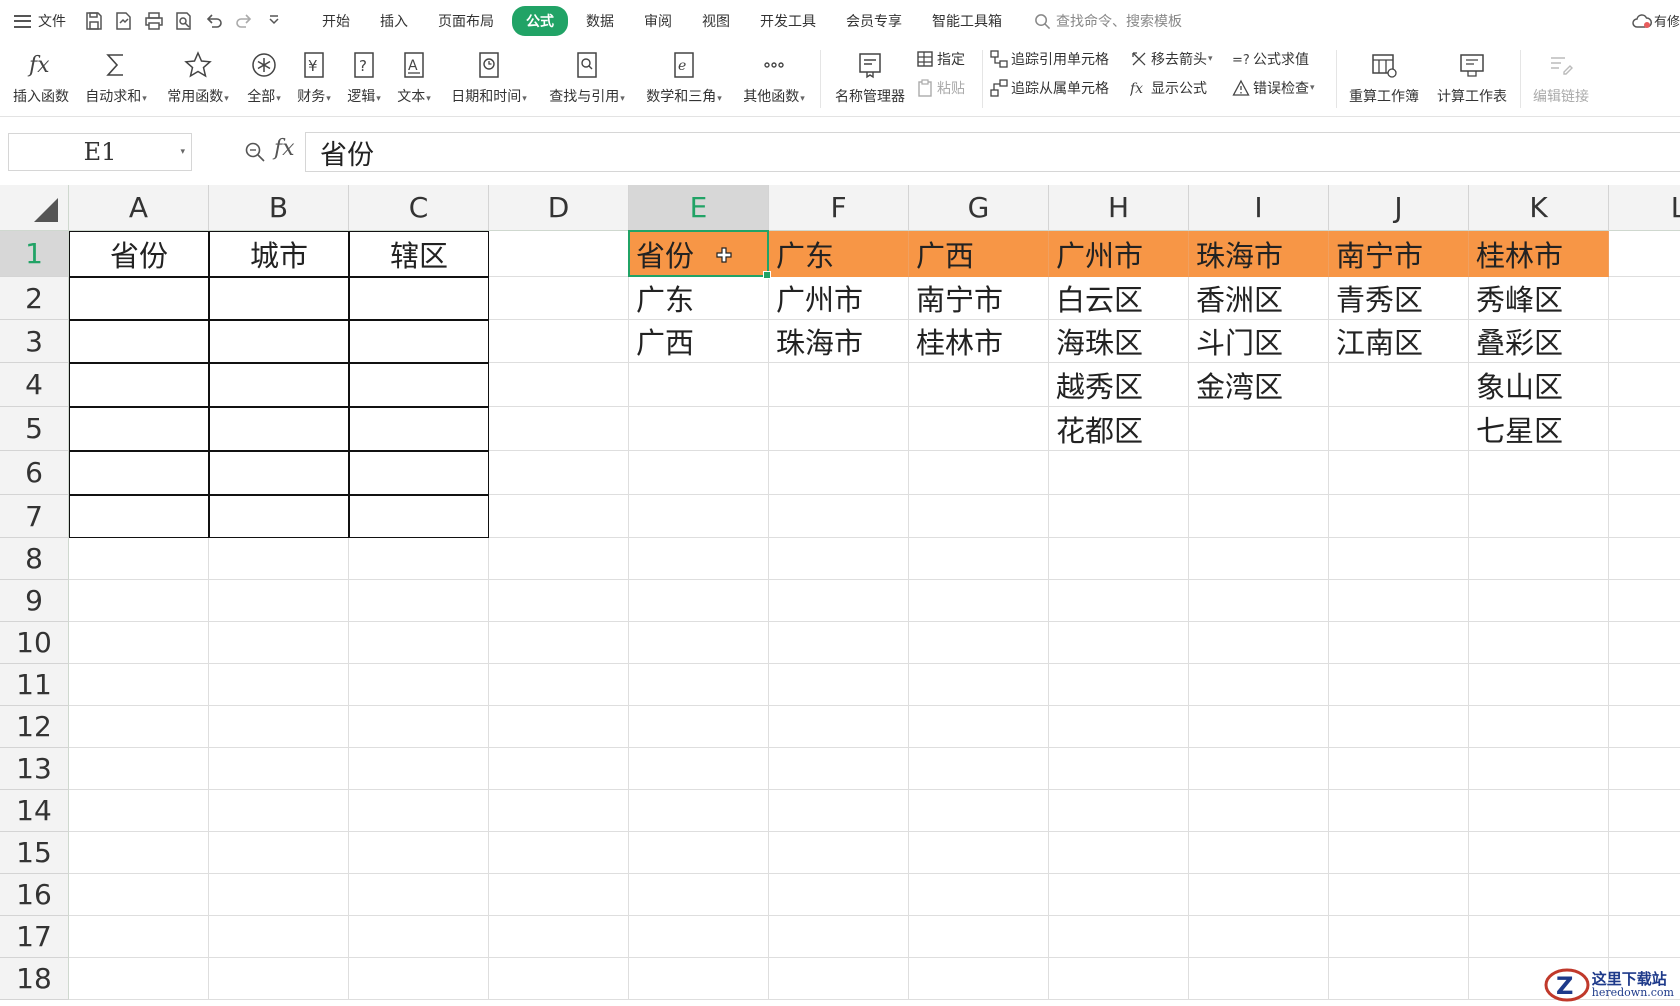  Describe the element at coordinates (279, 341) in the screenshot. I see `cell-b3` at that location.